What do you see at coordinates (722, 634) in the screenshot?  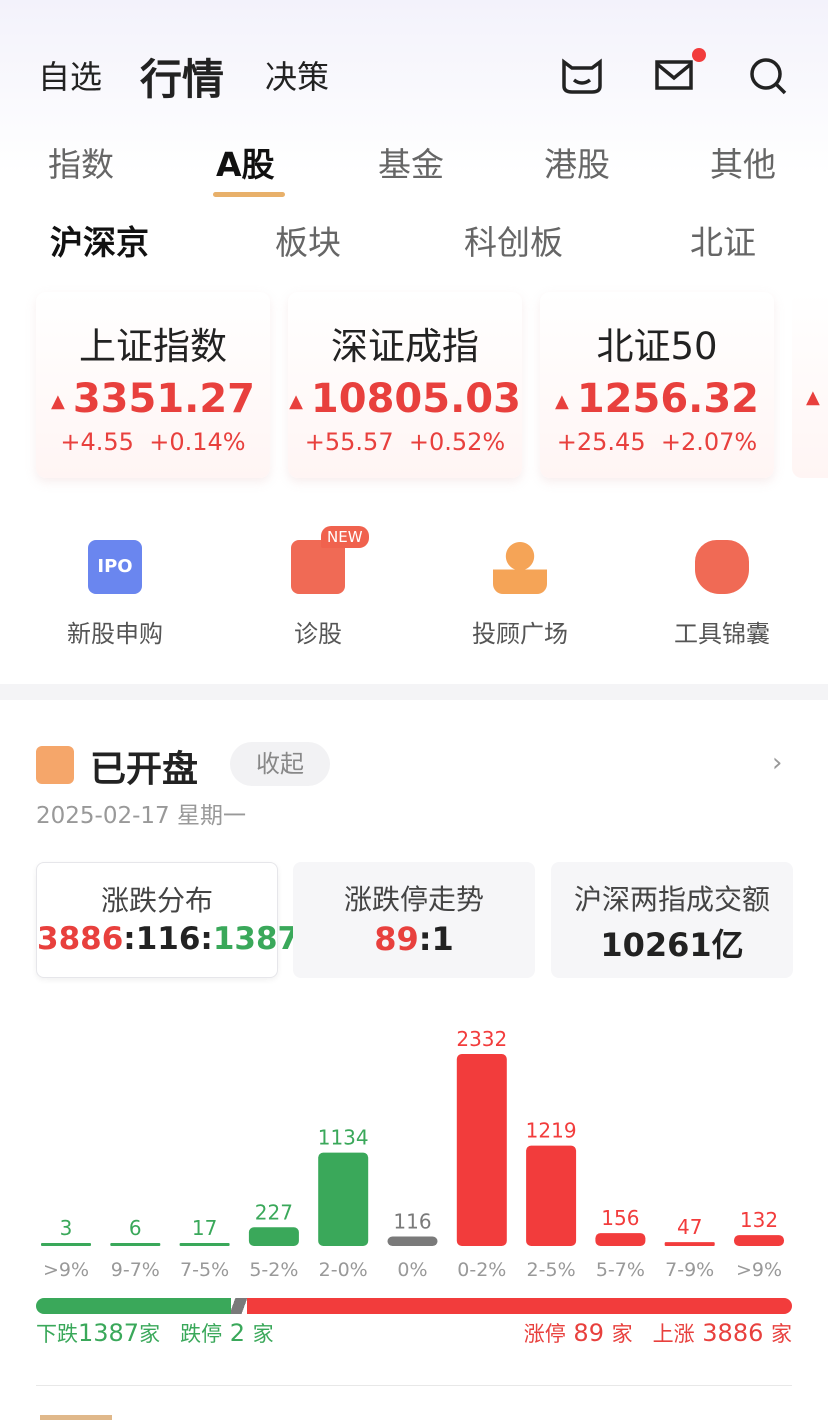 I see `tool-label: 工具锦囊` at bounding box center [722, 634].